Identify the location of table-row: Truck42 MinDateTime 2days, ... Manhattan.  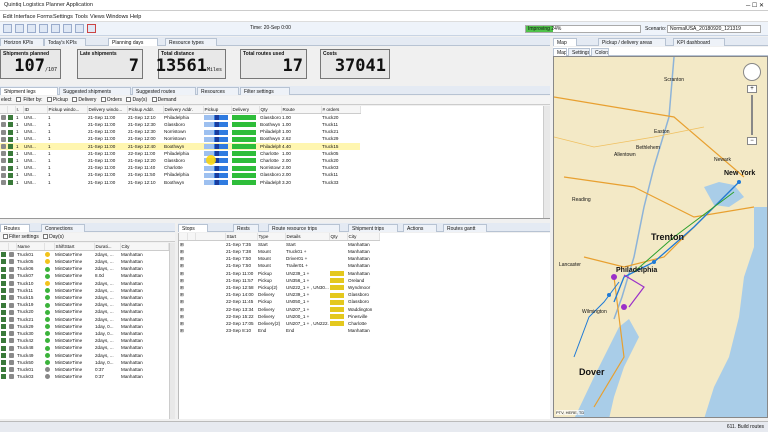
(84, 340).